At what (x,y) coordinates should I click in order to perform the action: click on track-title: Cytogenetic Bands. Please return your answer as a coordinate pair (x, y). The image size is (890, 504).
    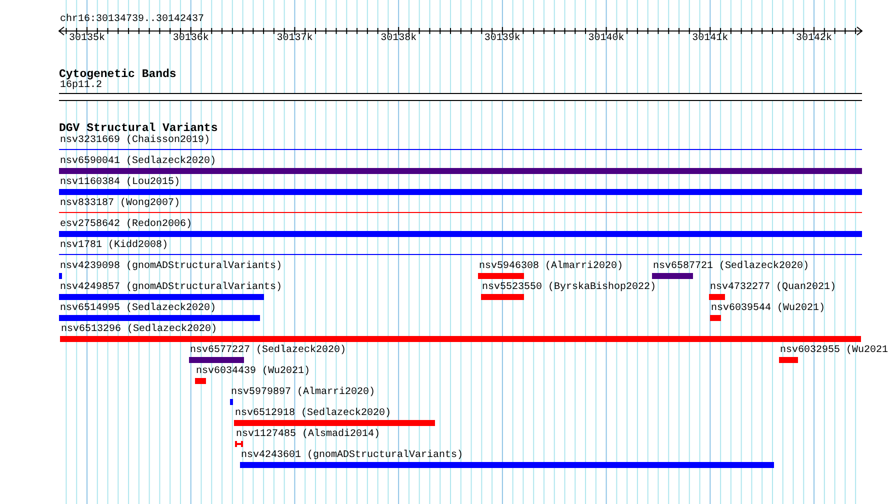
    Looking at the image, I should click on (117, 74).